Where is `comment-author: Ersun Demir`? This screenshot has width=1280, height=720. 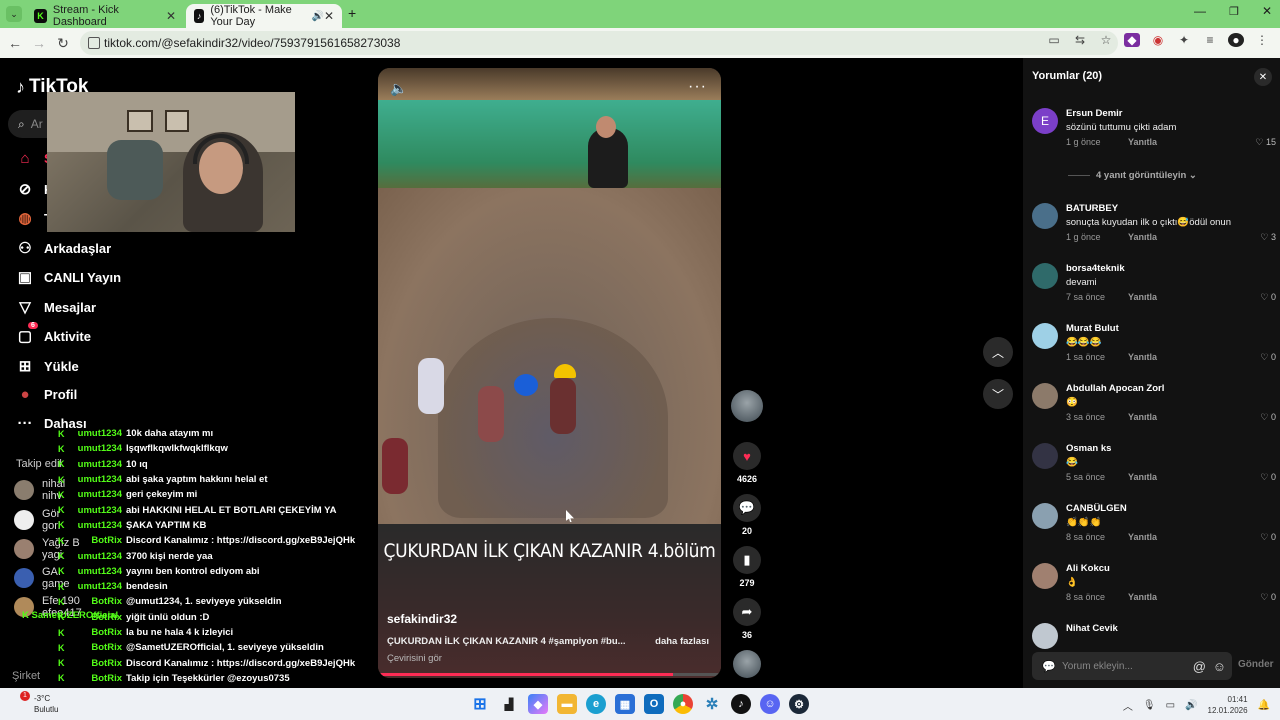
comment-author: Ersun Demir is located at coordinates (1094, 113).